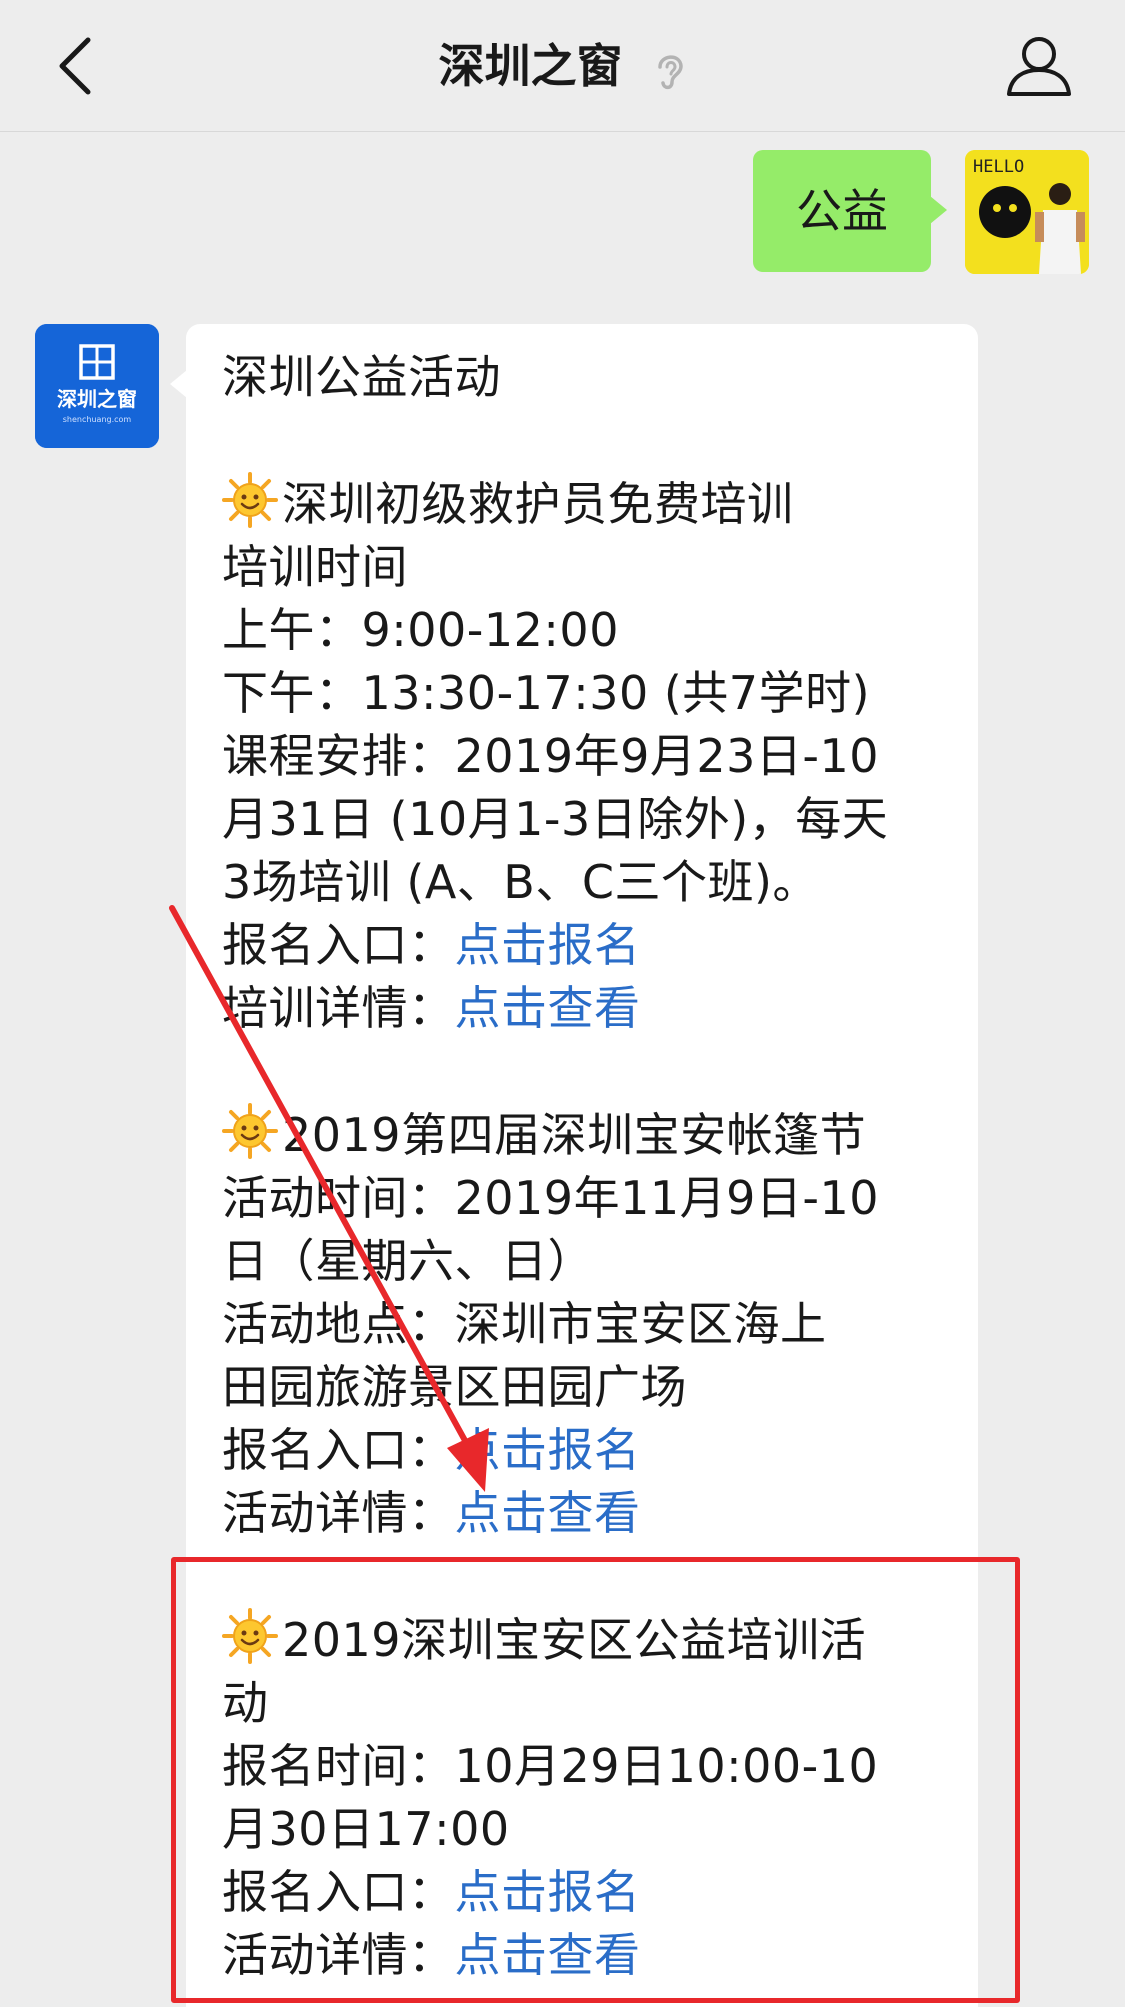 This screenshot has height=2007, width=1125. I want to click on section-line: 月31日 (10月1-3日除外)，每天, so click(555, 819).